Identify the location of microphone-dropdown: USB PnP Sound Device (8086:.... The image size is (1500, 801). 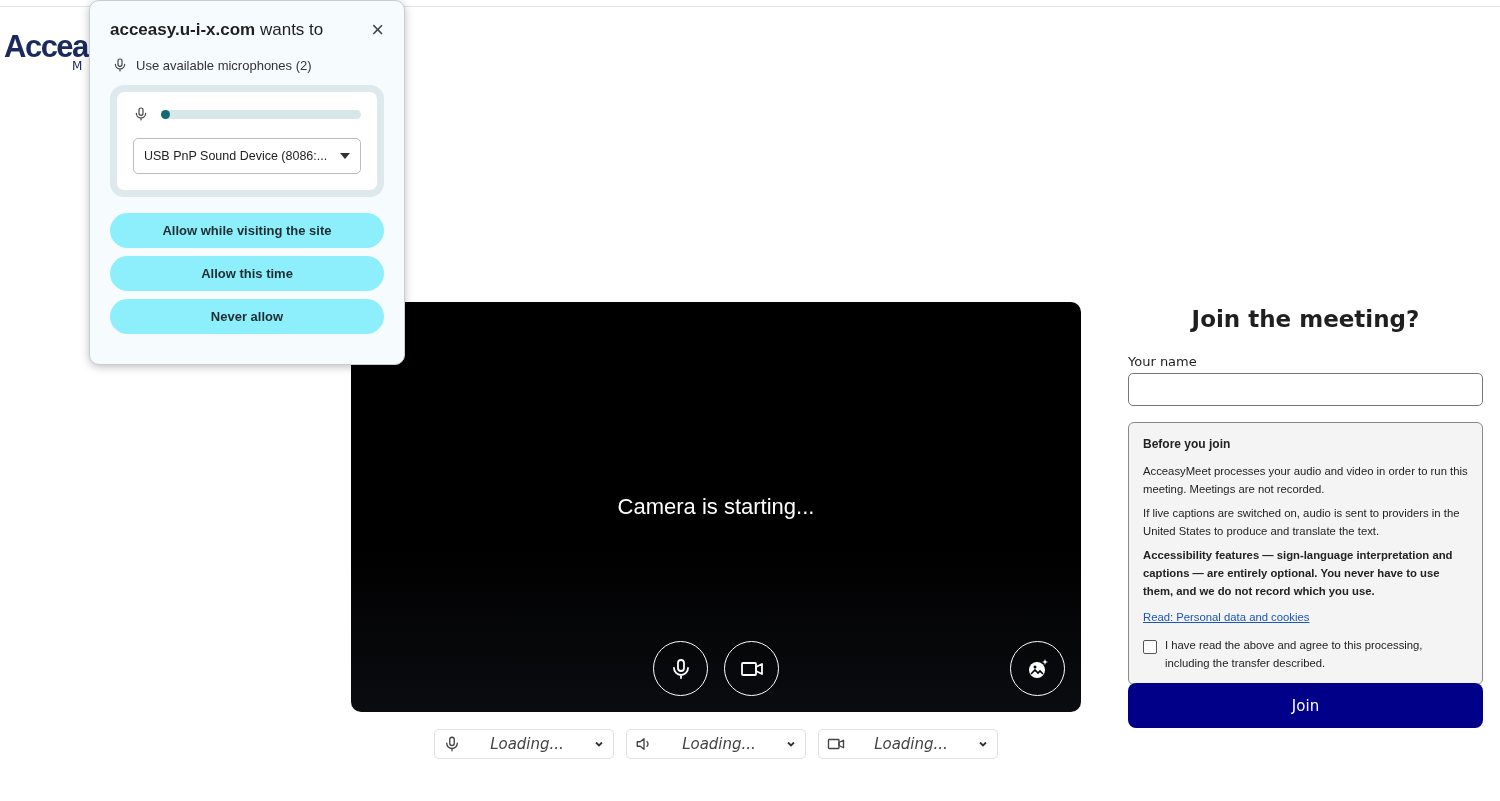
(247, 156).